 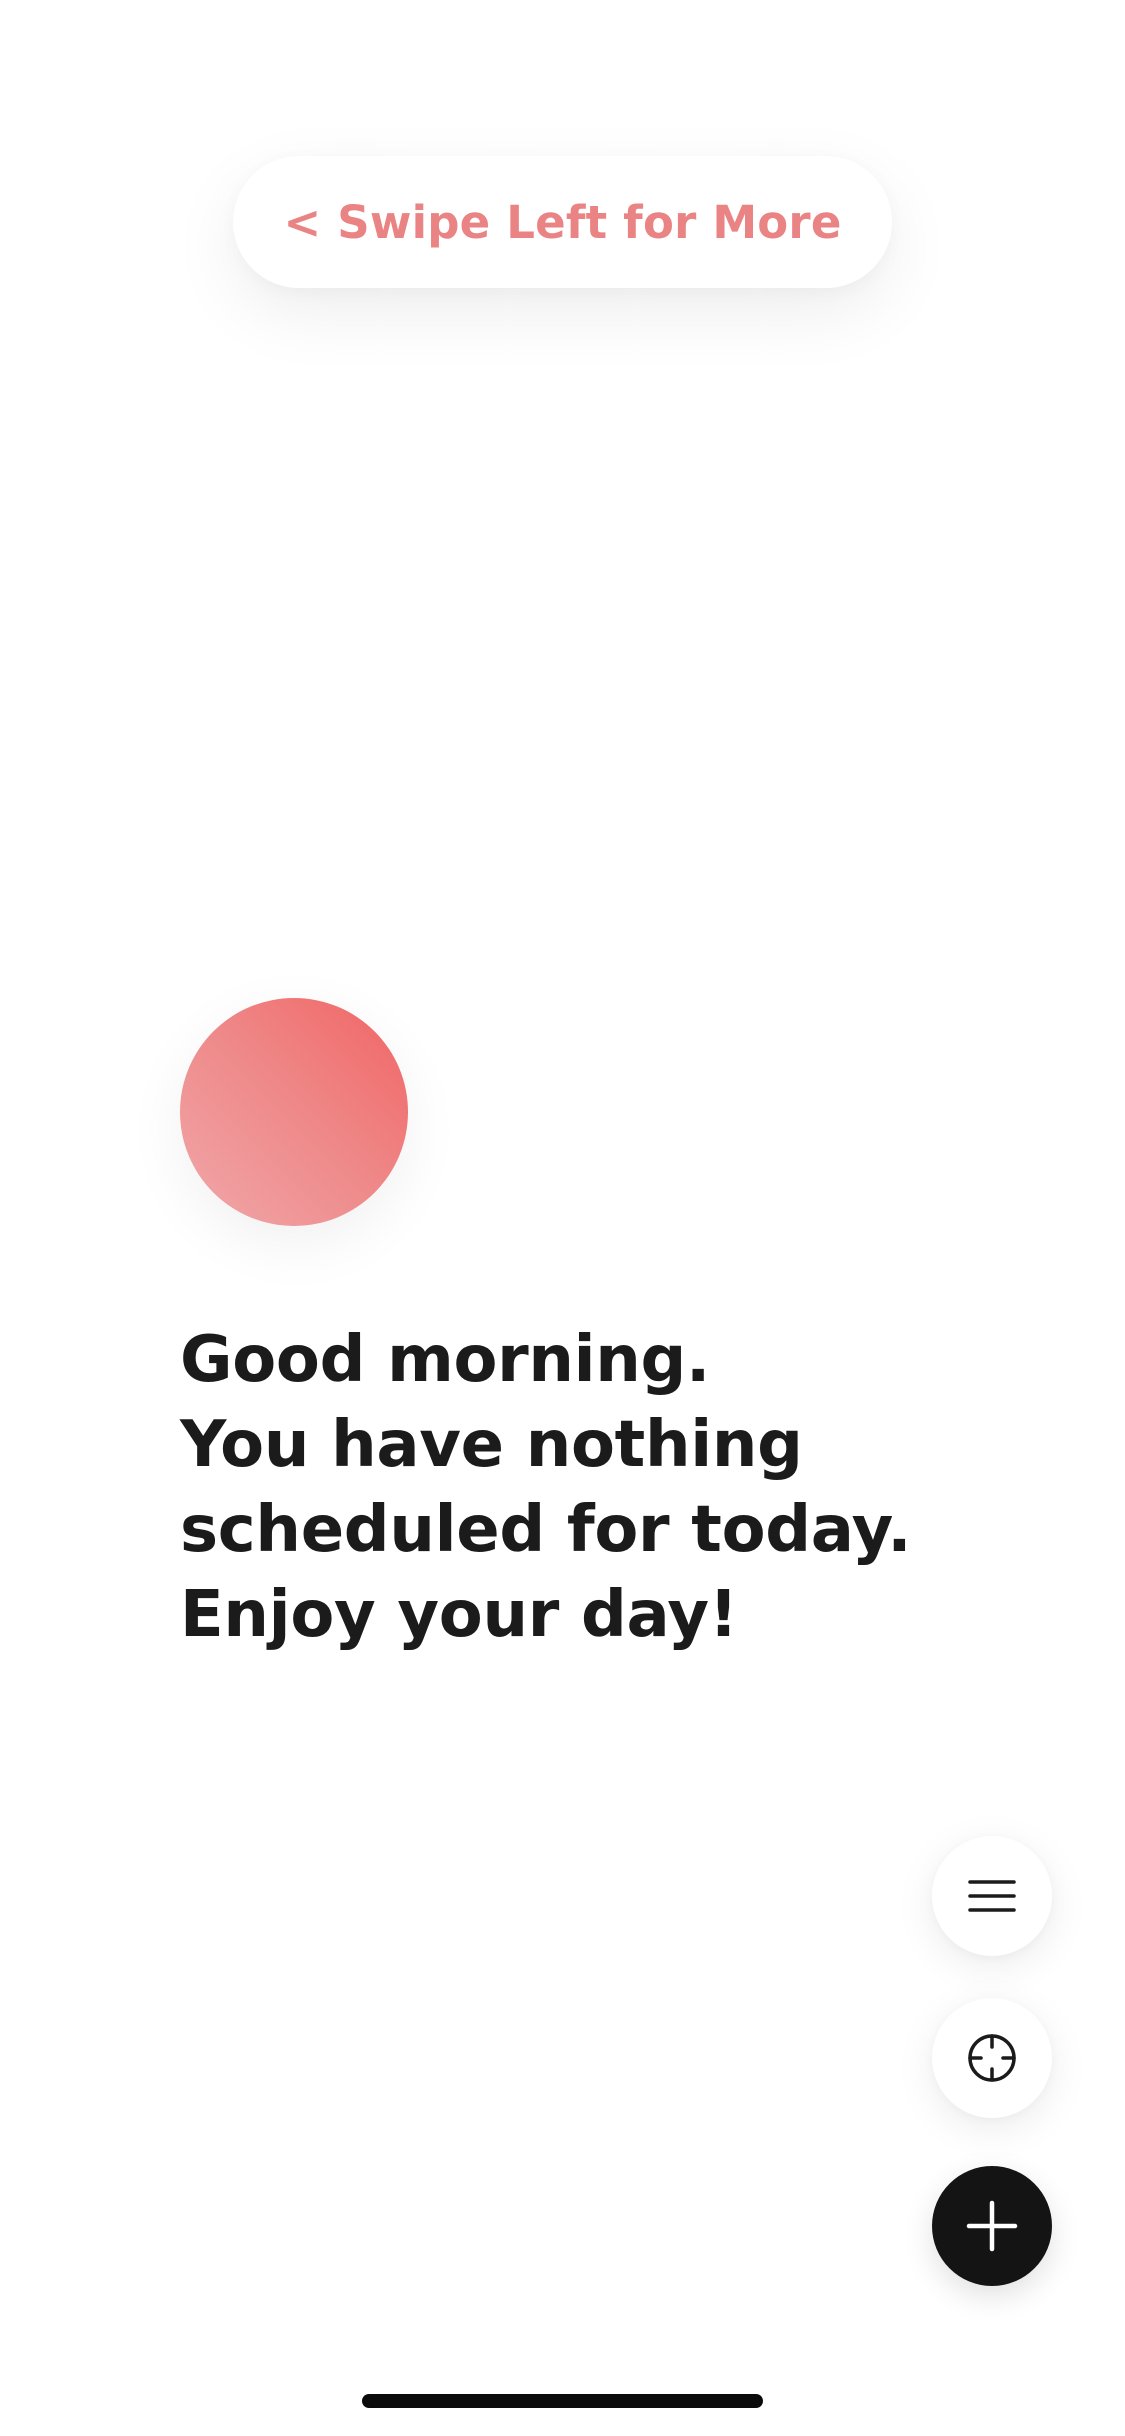 I want to click on menu-icon, so click(x=992, y=1896).